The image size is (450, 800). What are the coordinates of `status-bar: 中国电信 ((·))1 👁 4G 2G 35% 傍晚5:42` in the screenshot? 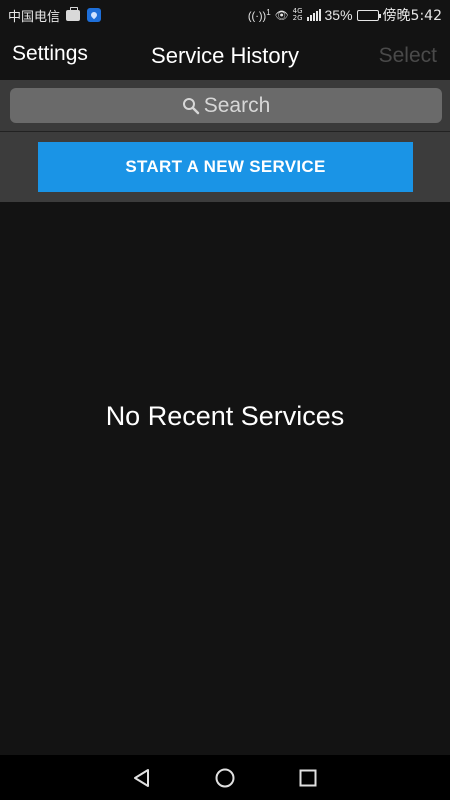 It's located at (225, 15).